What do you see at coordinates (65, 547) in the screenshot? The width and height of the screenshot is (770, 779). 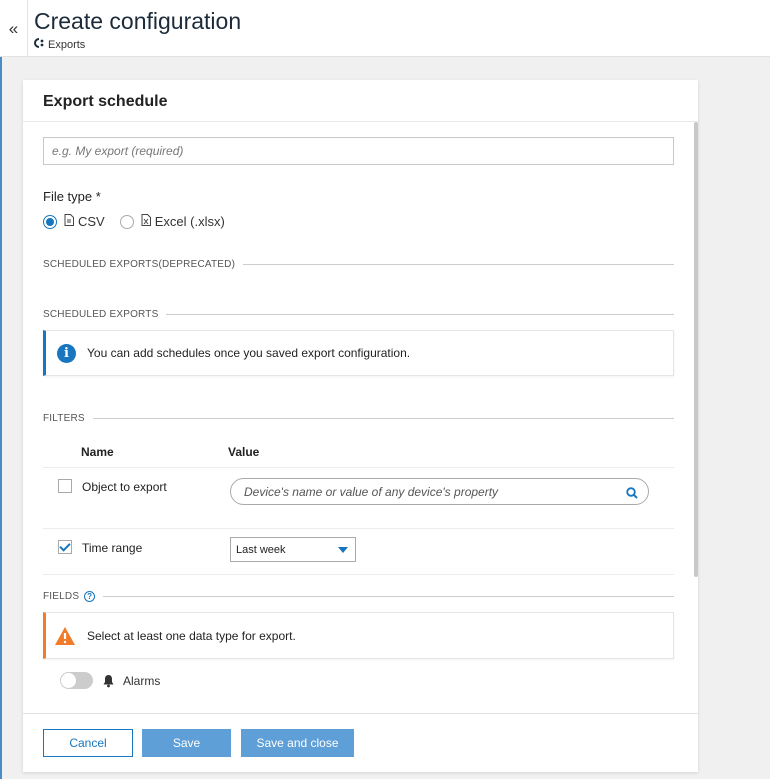 I see `time-range-checkbox` at bounding box center [65, 547].